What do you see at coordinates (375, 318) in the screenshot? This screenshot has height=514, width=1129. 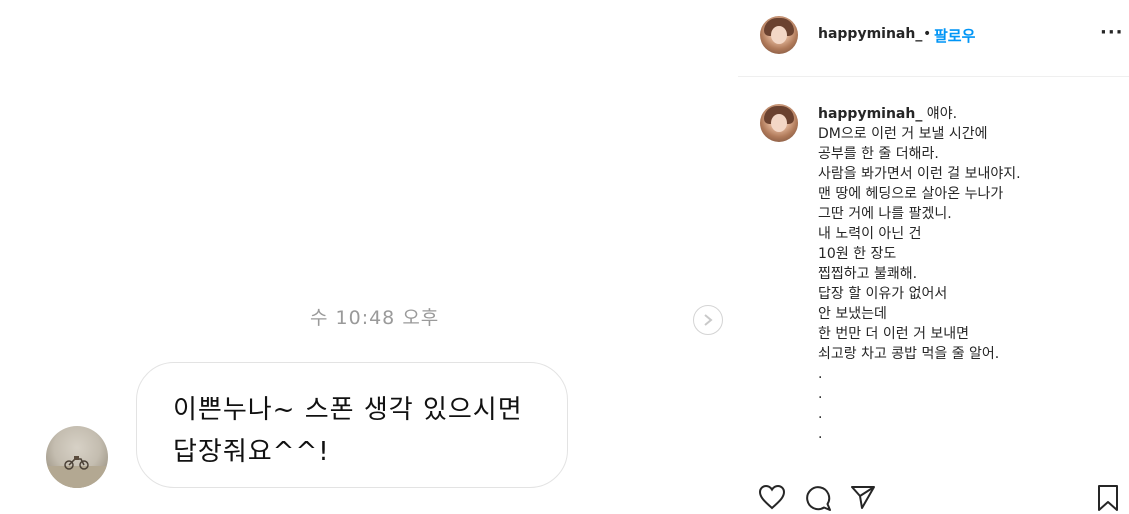 I see `message-timestamp: 수 10:48 오후` at bounding box center [375, 318].